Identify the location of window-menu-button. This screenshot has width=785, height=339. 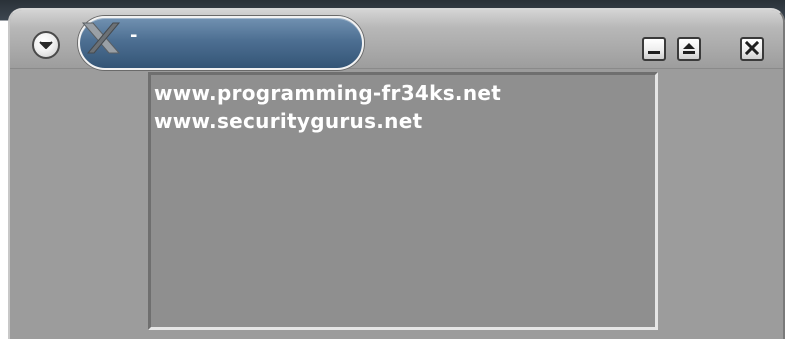
(46, 45).